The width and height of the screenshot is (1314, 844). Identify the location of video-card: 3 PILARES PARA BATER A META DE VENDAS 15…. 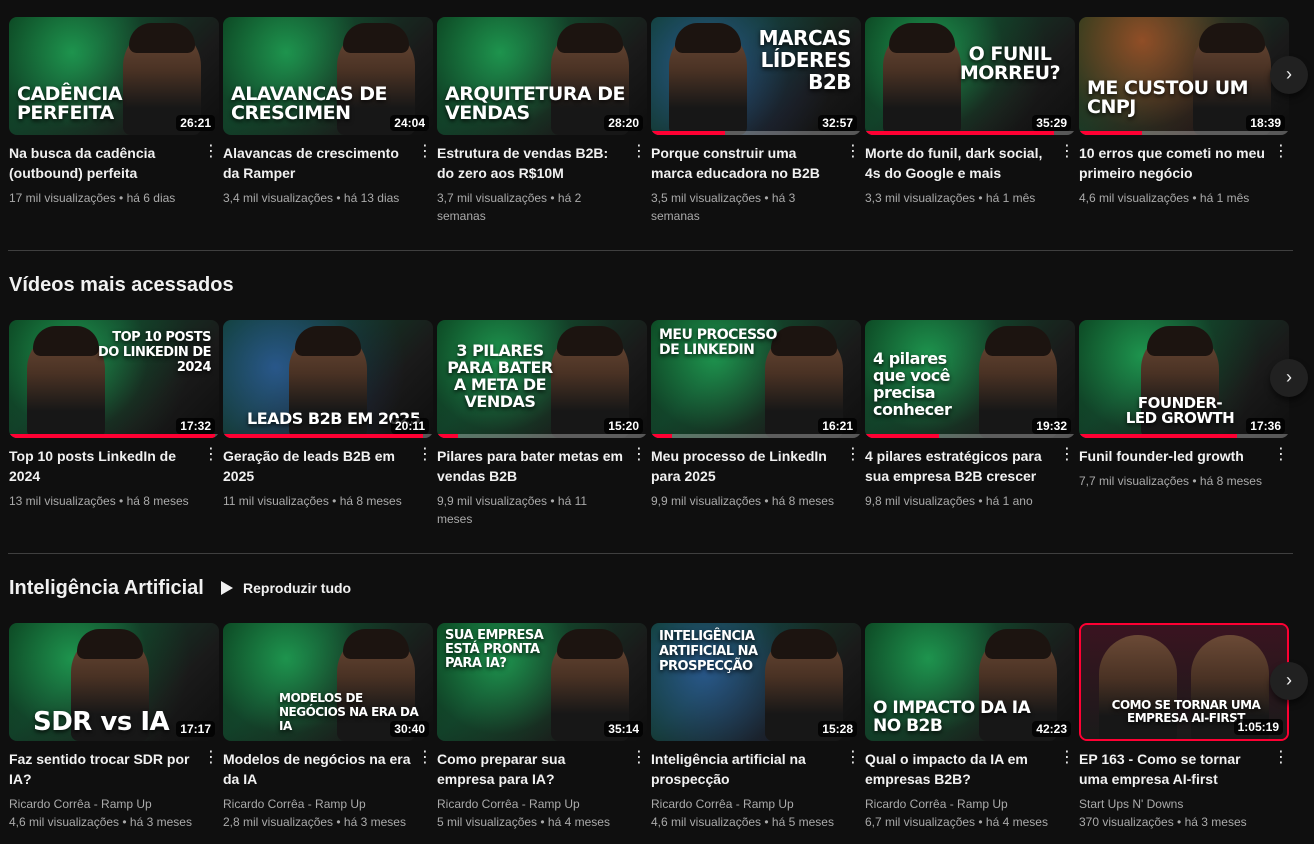
(542, 424).